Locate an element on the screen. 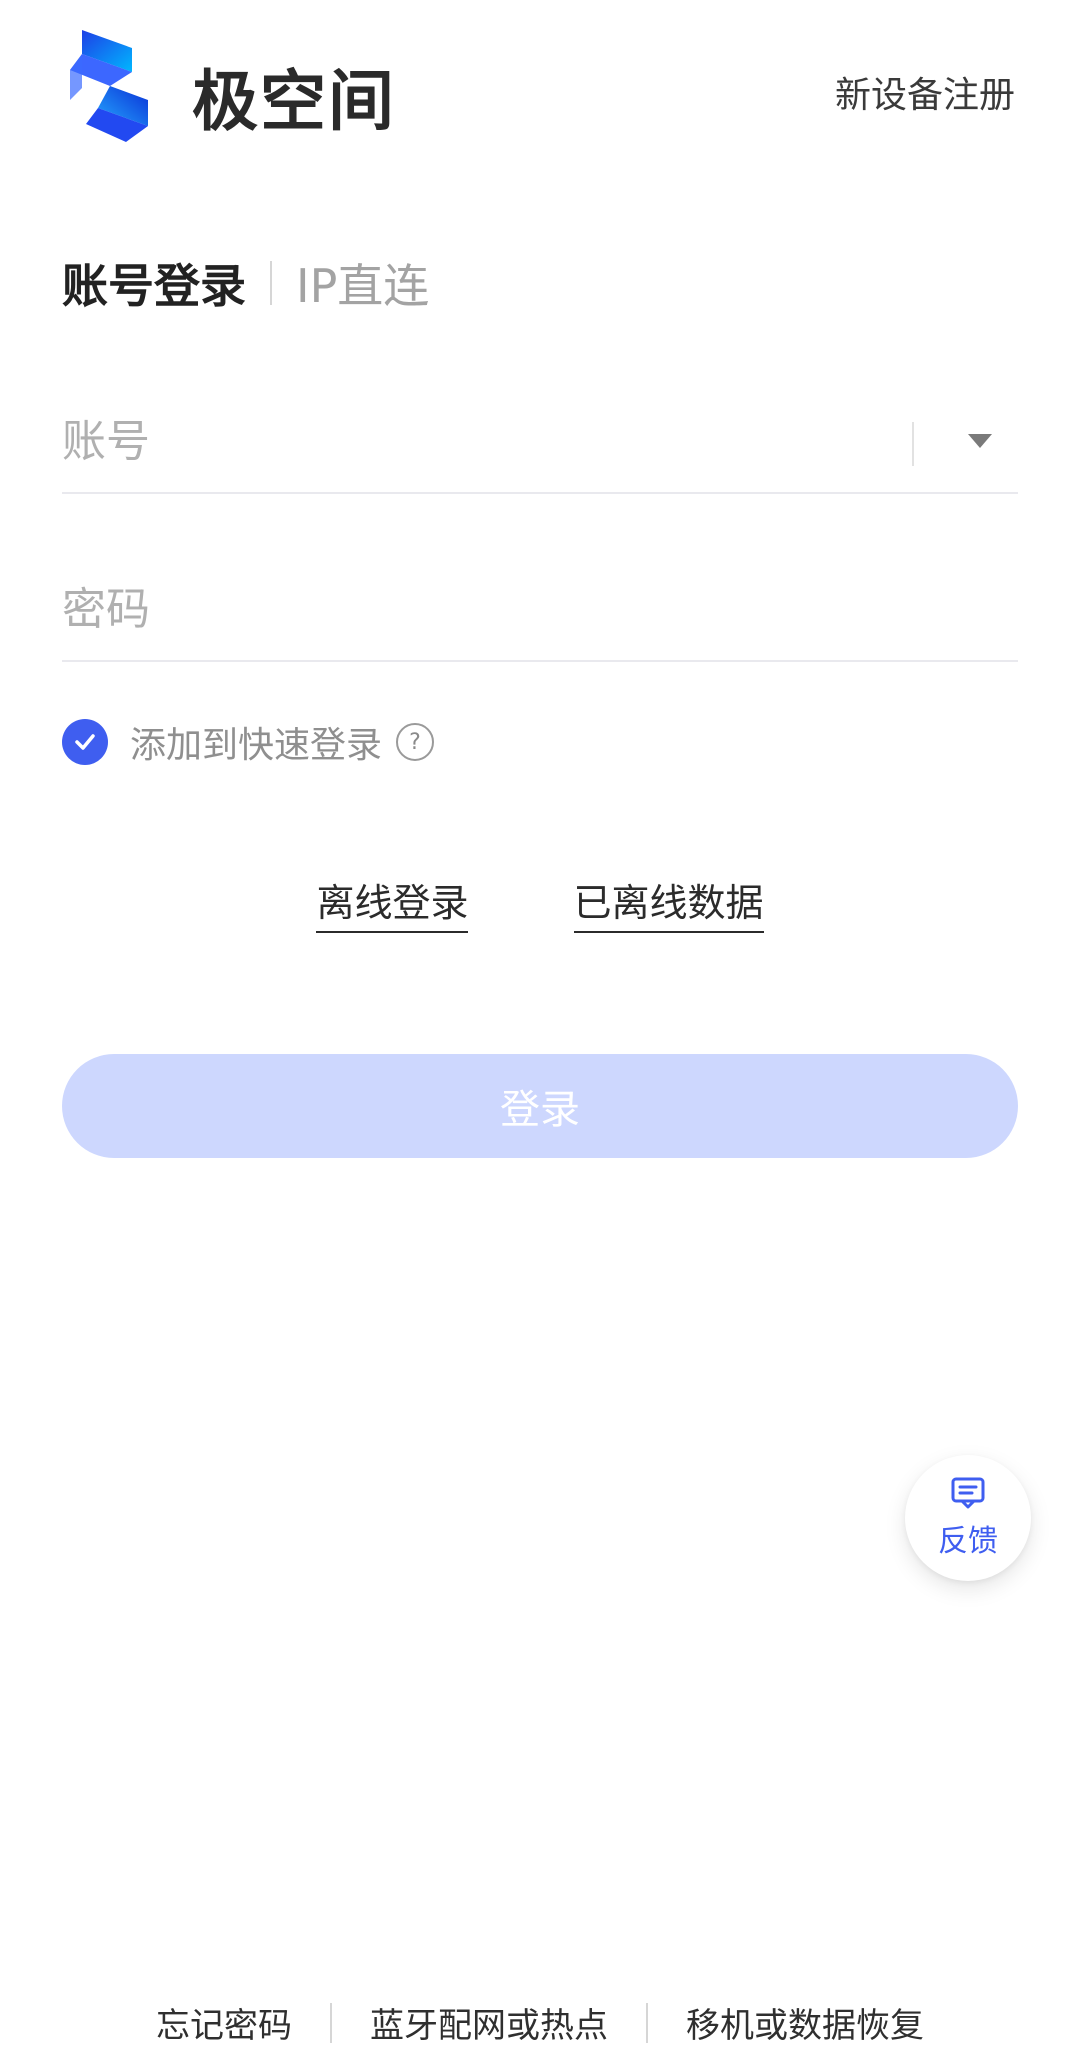 The image size is (1080, 2062). login-button-label: 登录 is located at coordinates (540, 1110).